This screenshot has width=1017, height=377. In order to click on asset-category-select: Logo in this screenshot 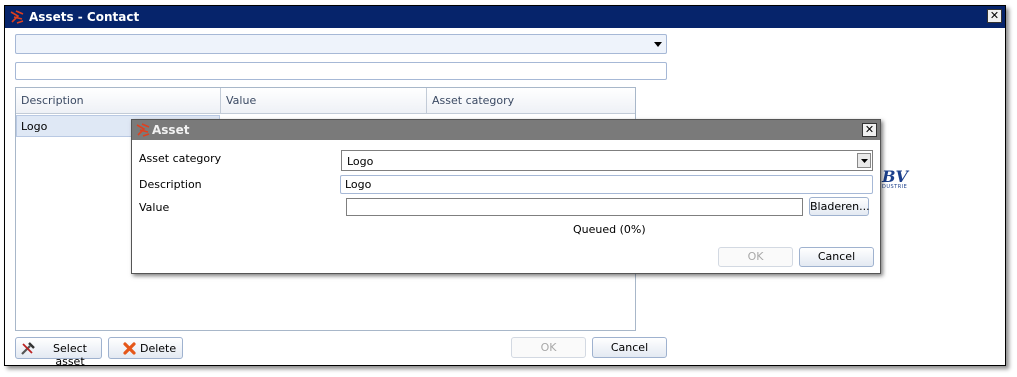, I will do `click(607, 160)`.